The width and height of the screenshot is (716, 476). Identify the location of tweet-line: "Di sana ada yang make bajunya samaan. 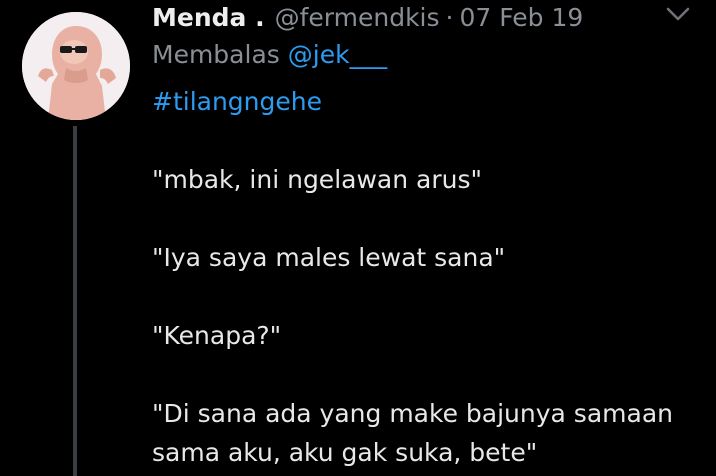
(412, 413).